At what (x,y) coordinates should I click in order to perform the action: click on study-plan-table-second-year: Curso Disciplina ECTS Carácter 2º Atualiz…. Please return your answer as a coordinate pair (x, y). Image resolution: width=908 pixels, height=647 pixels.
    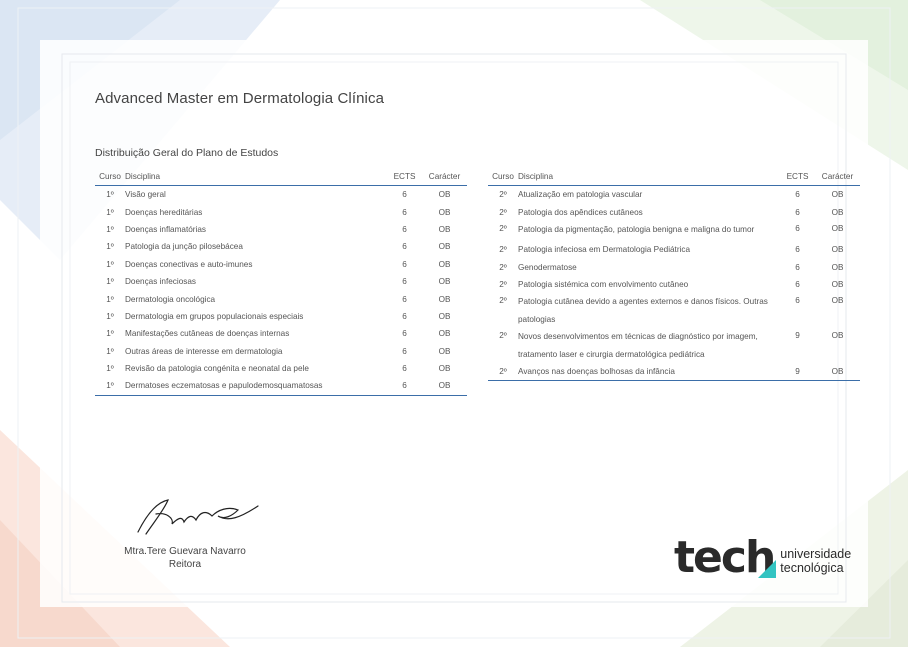
    Looking at the image, I should click on (674, 274).